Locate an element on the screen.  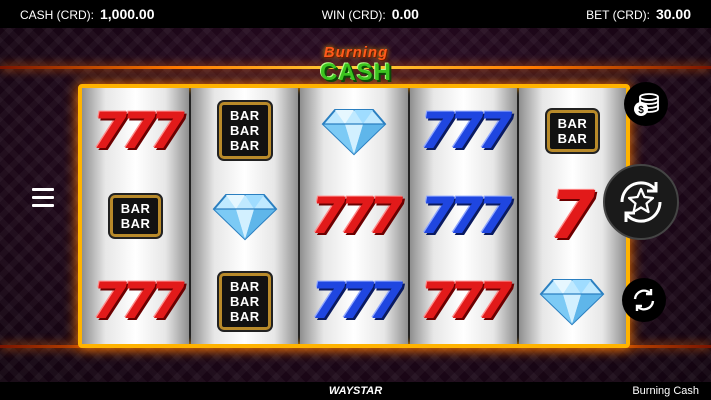
game-name: Burning Cash is located at coordinates (665, 391).